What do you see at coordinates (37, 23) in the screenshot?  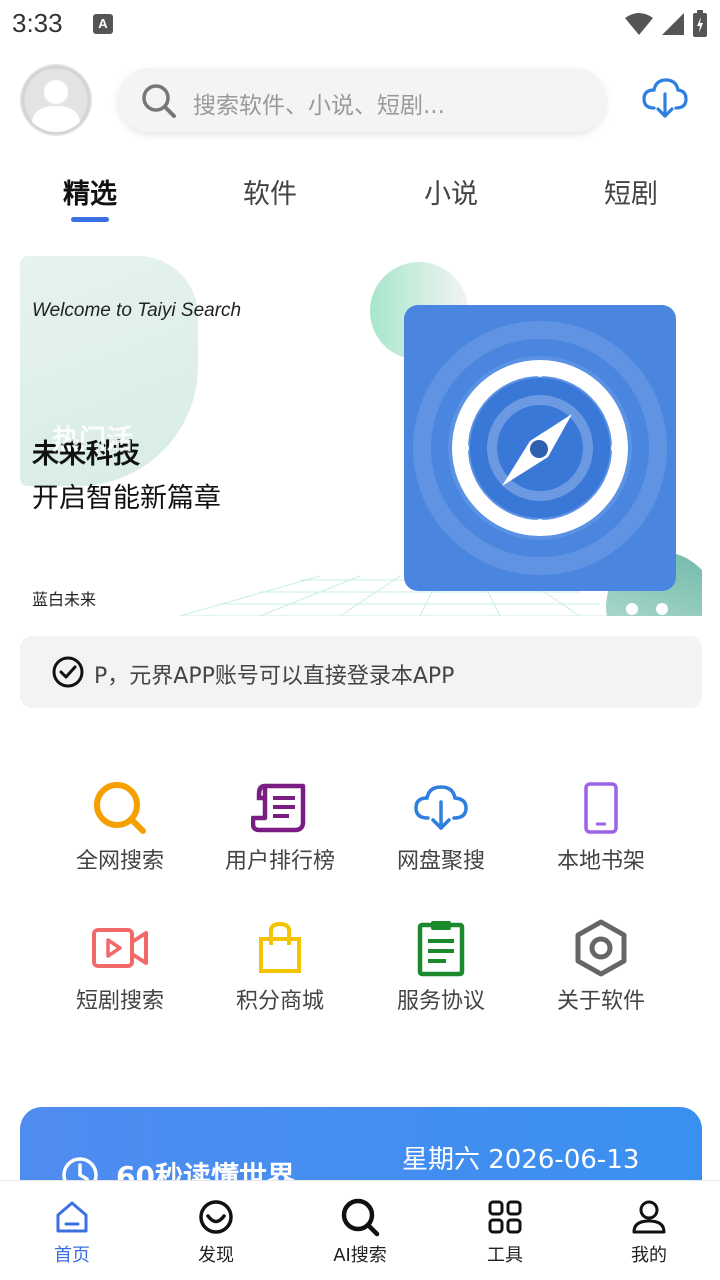 I see `status-time: 3:33` at bounding box center [37, 23].